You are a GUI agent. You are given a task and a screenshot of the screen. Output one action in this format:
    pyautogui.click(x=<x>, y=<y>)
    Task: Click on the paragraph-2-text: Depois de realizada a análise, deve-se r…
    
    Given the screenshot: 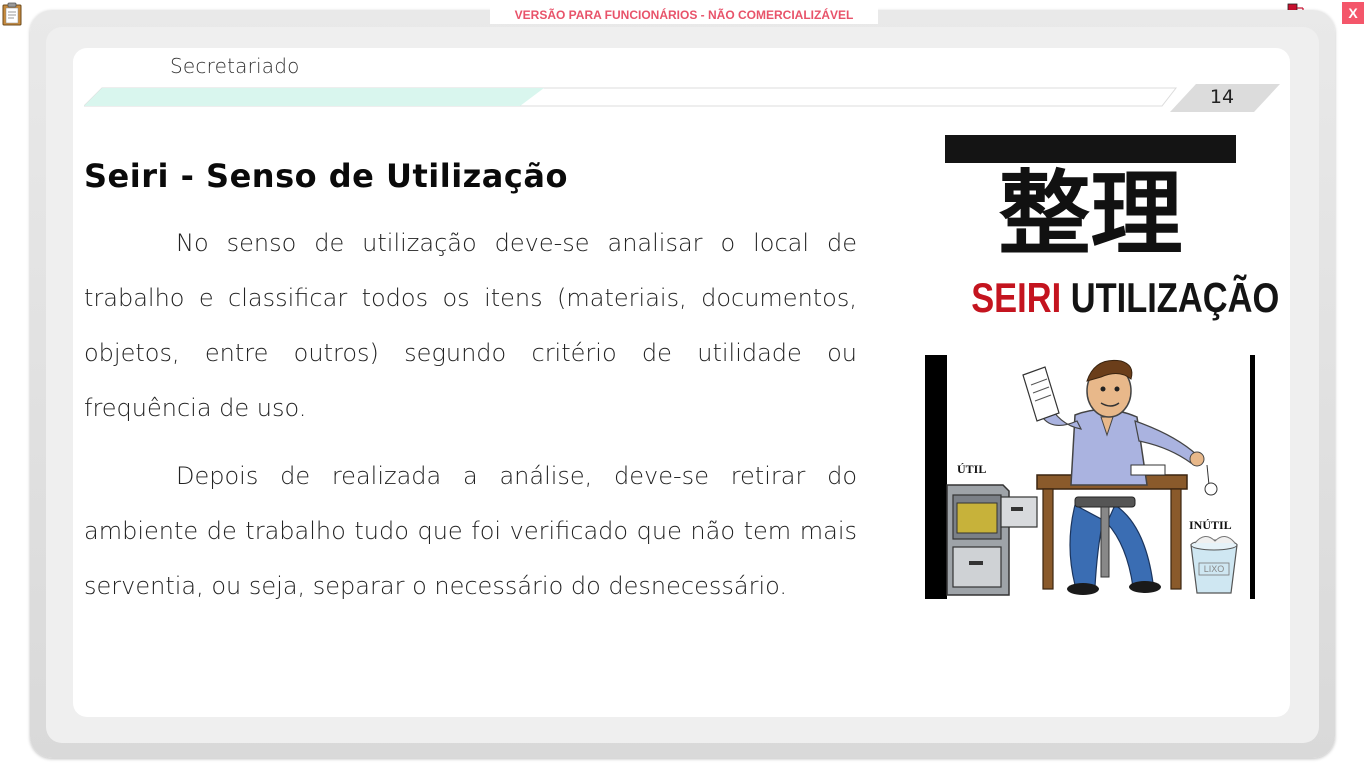 What is the action you would take?
    pyautogui.click(x=470, y=531)
    